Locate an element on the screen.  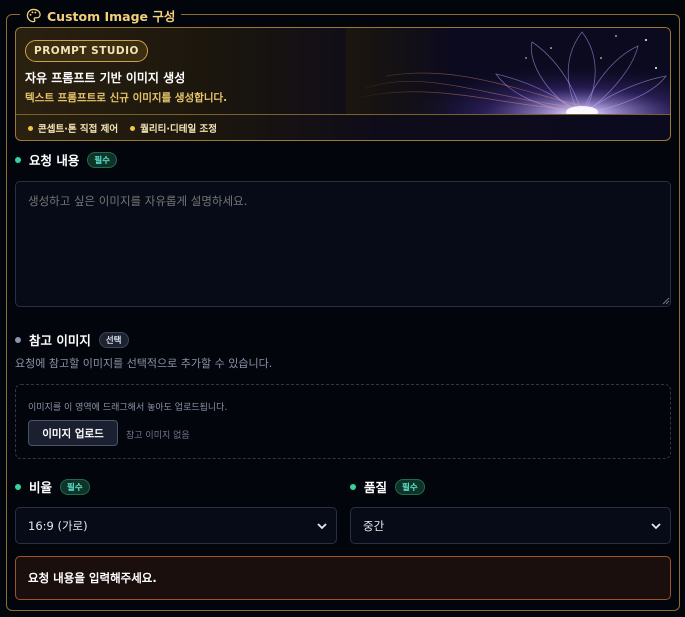
optional-dot-icon is located at coordinates (18, 339).